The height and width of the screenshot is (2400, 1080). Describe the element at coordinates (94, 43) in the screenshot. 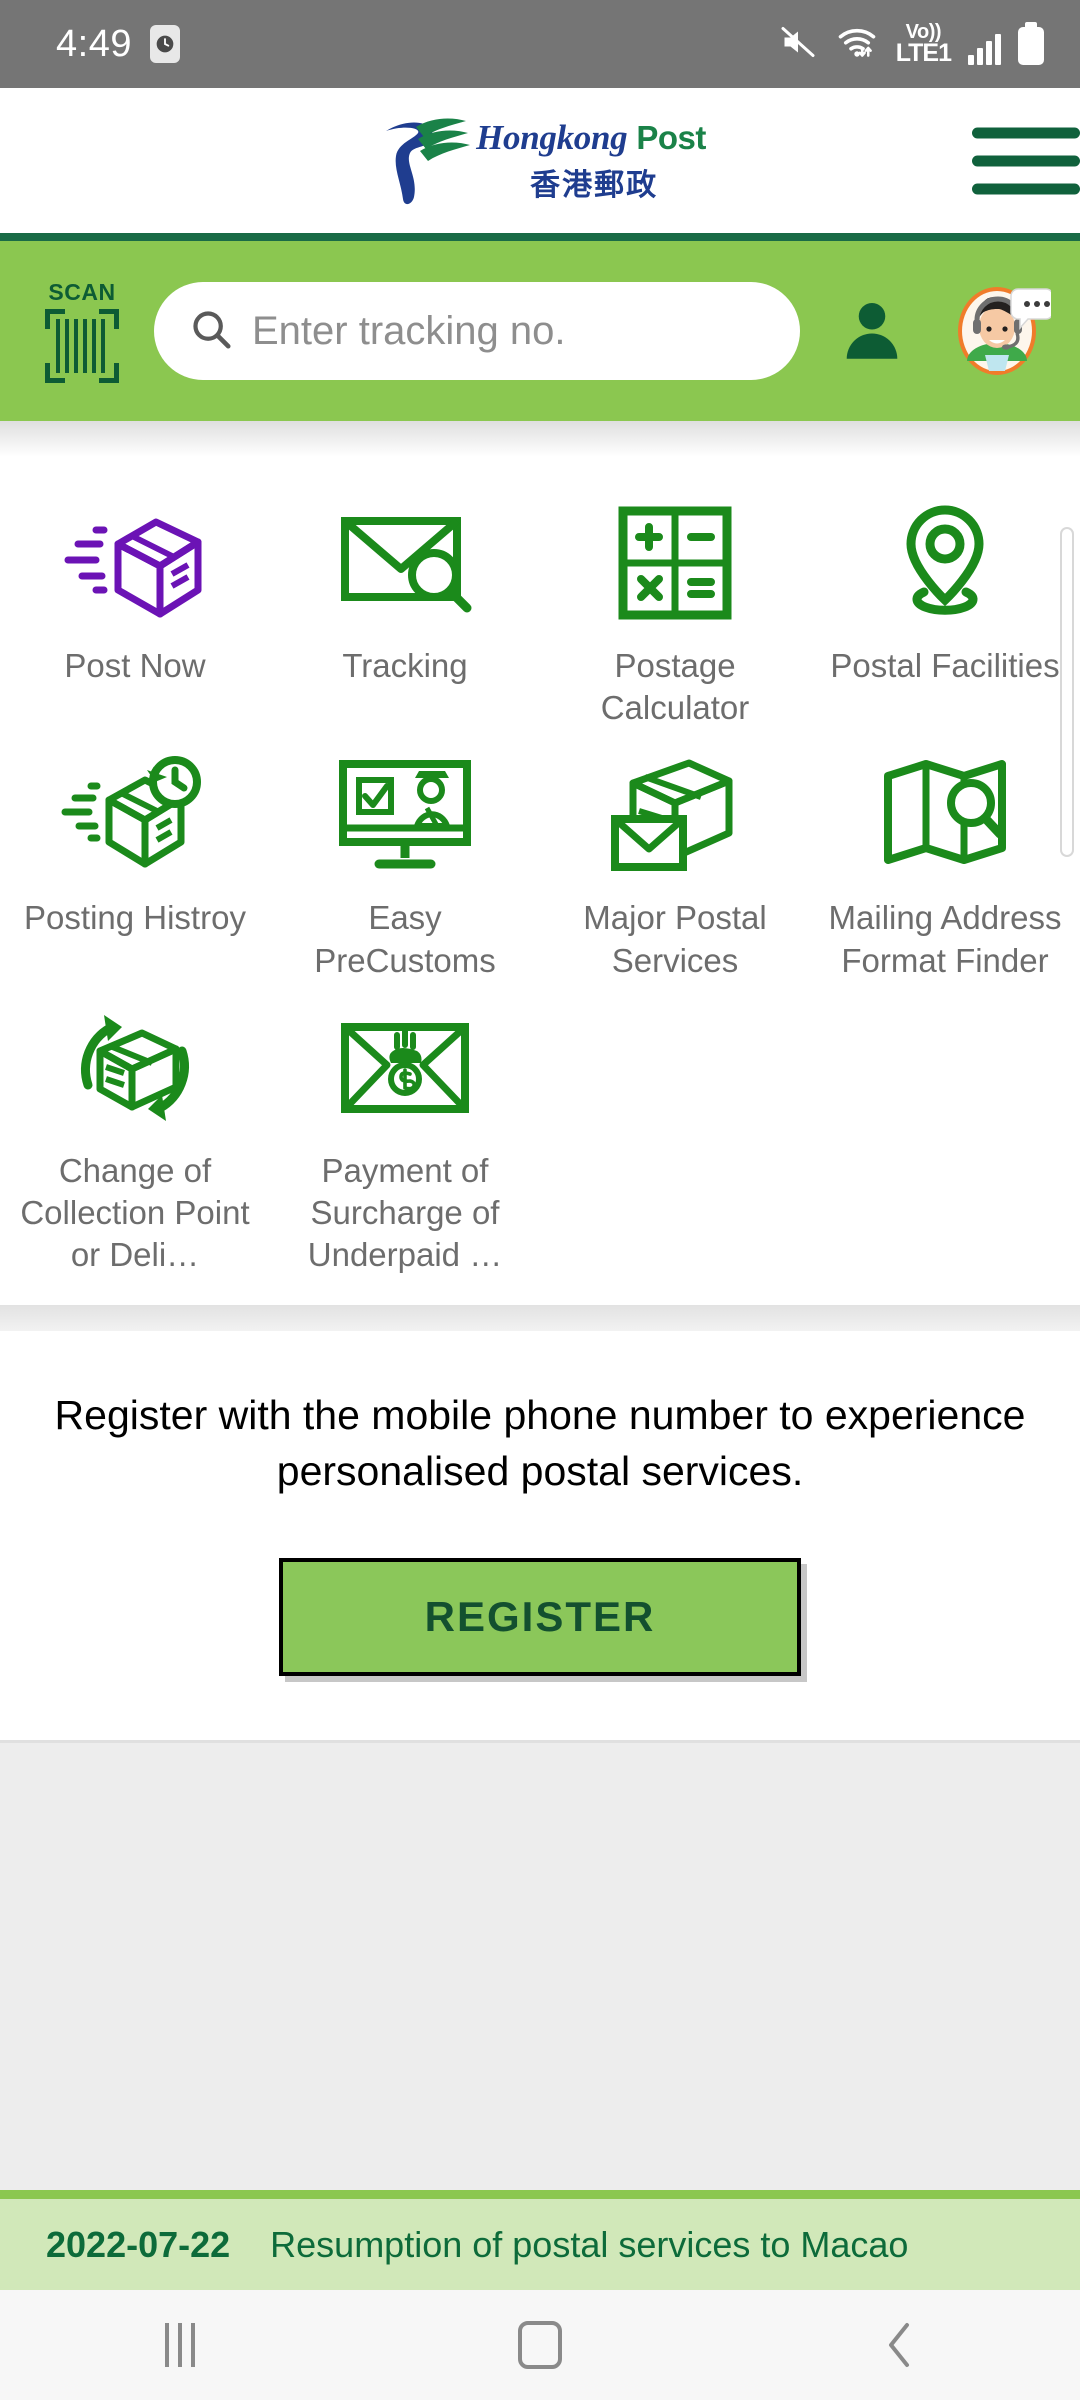

I see `status-time: 4:49` at that location.